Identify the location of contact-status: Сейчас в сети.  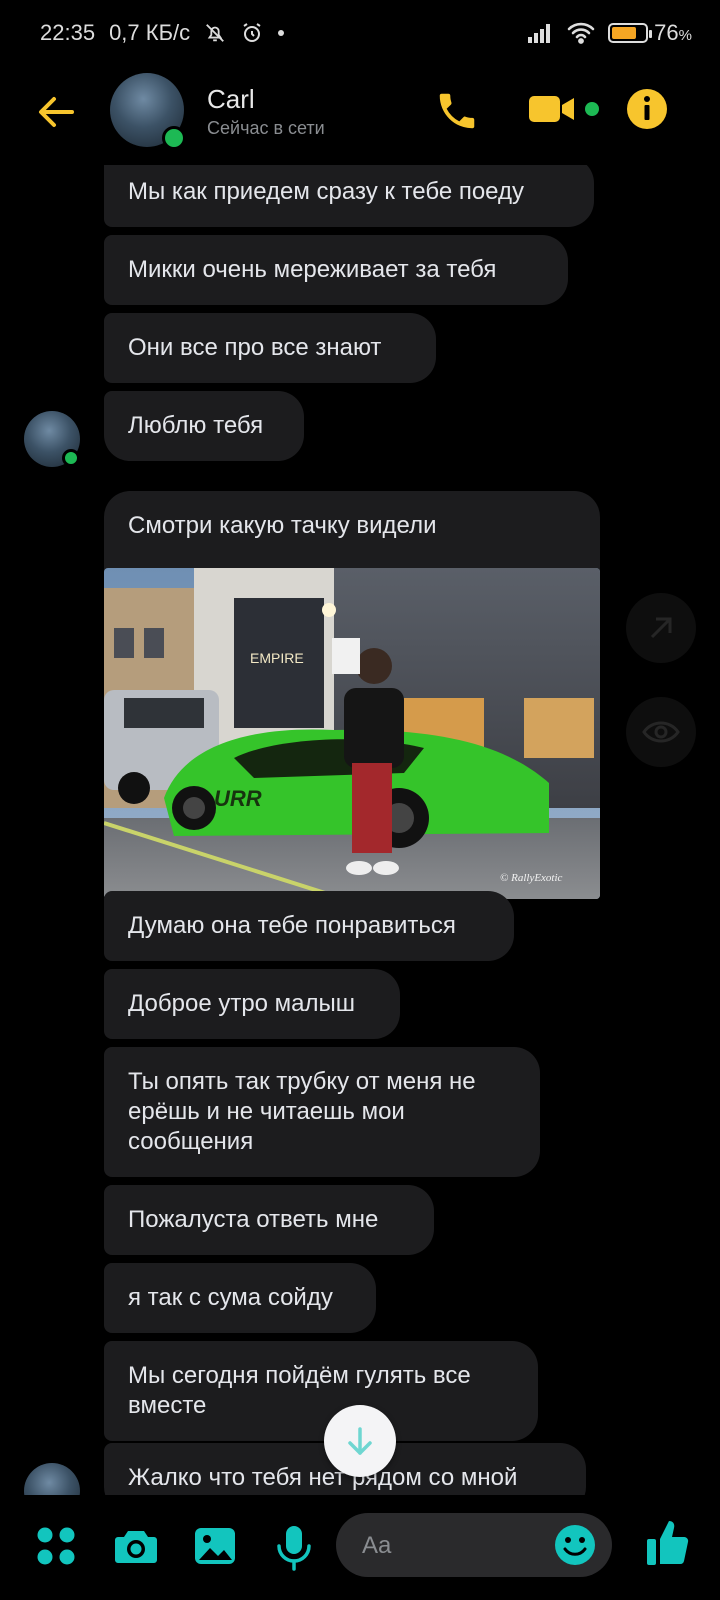
(266, 128).